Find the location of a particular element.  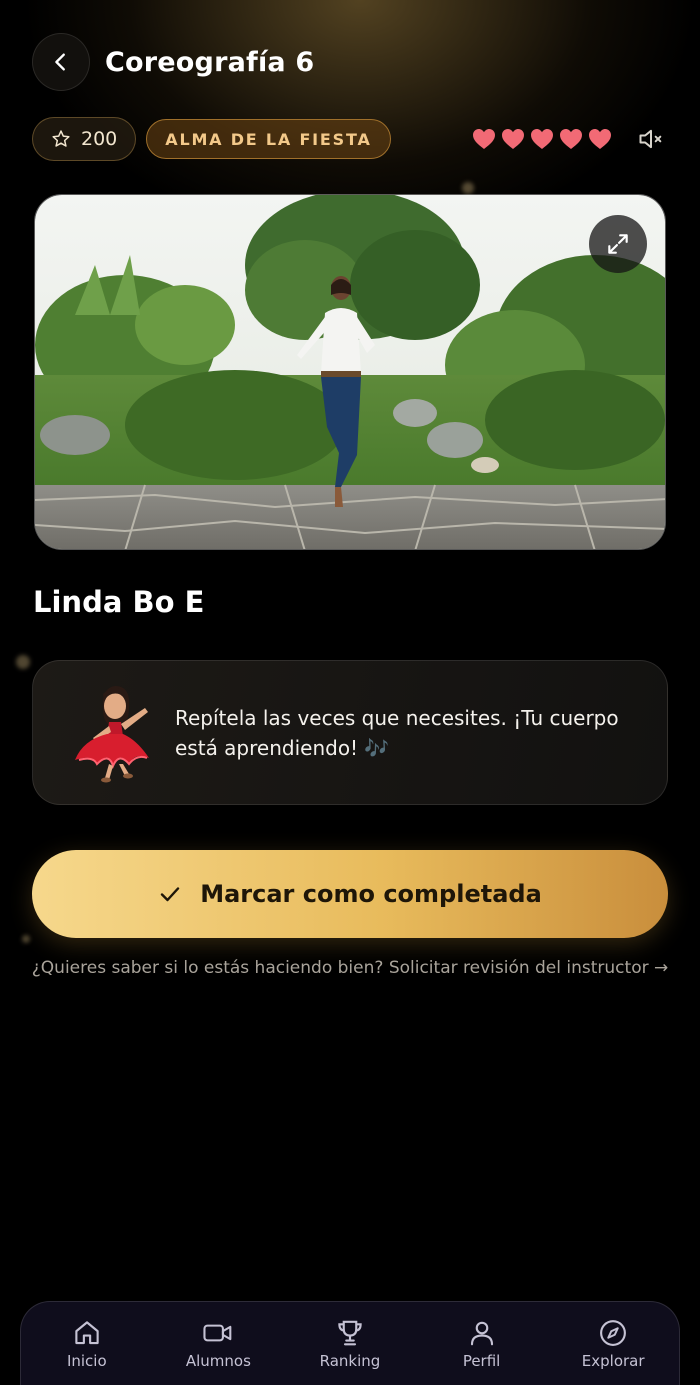

xp-value: 200 is located at coordinates (99, 139).